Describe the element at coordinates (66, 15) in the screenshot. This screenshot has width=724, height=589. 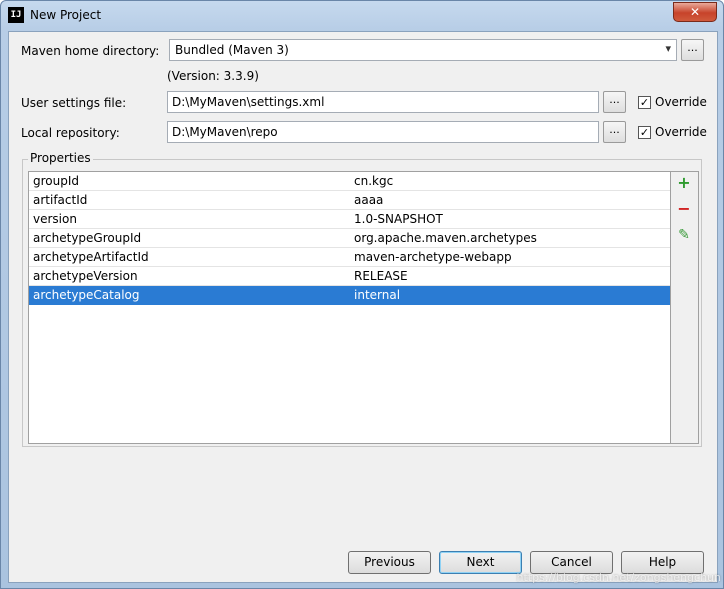
I see `window-title: New Project` at that location.